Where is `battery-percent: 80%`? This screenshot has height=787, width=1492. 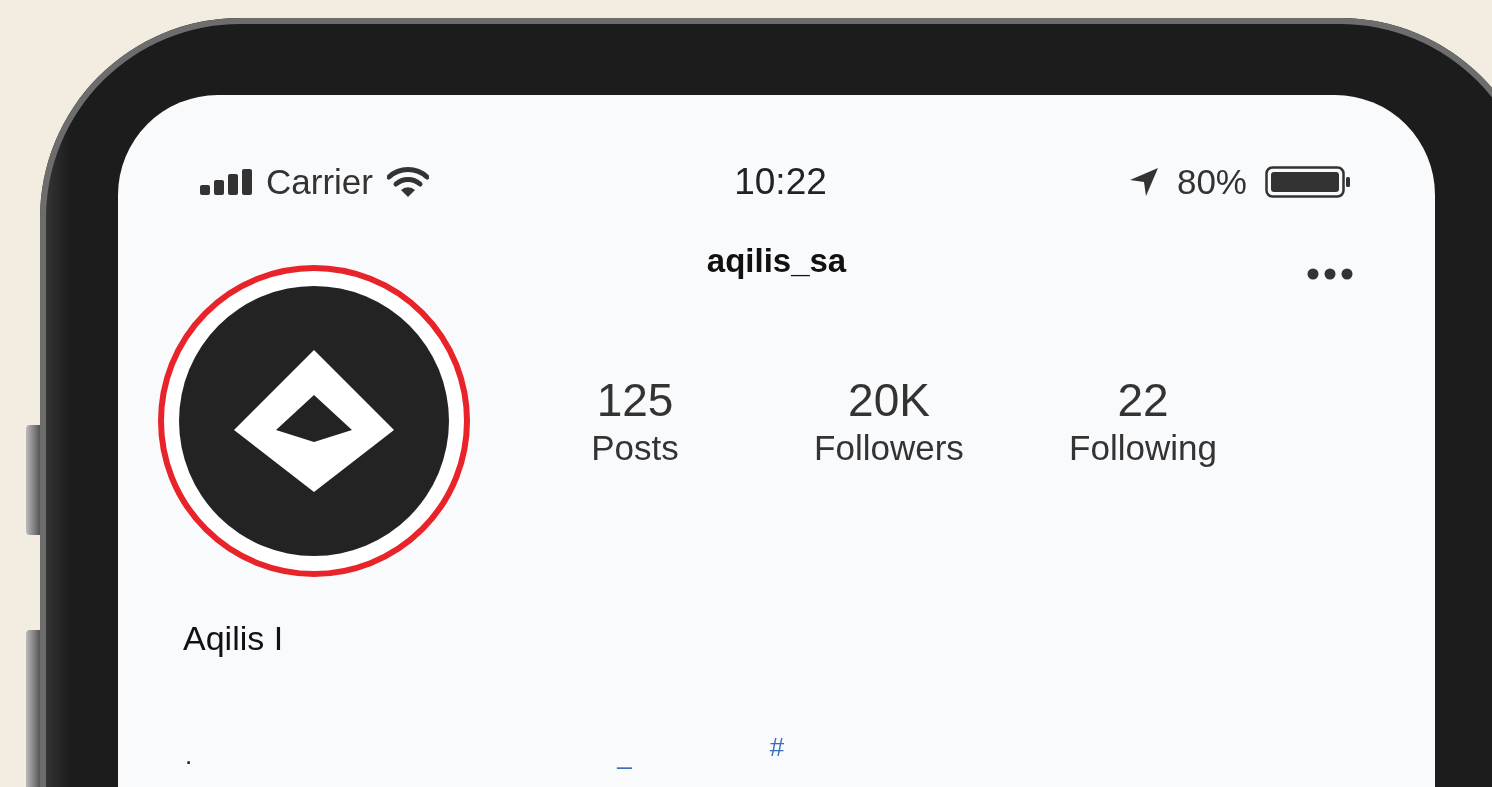
battery-percent: 80% is located at coordinates (1211, 182).